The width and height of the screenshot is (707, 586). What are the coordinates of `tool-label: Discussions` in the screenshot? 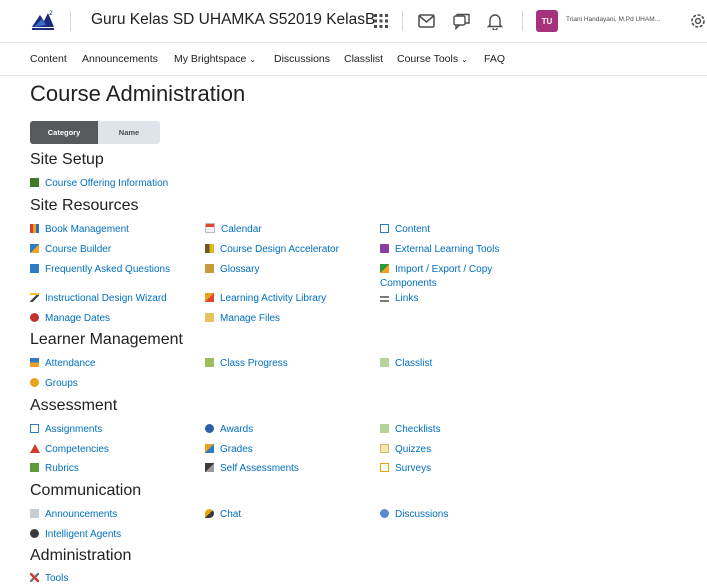 It's located at (422, 514).